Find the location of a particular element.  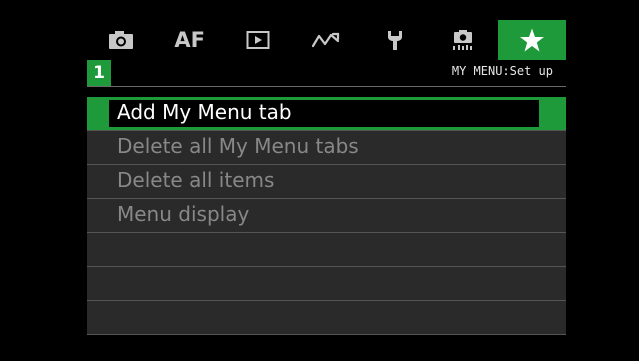

tab-af: AF is located at coordinates (189, 40).